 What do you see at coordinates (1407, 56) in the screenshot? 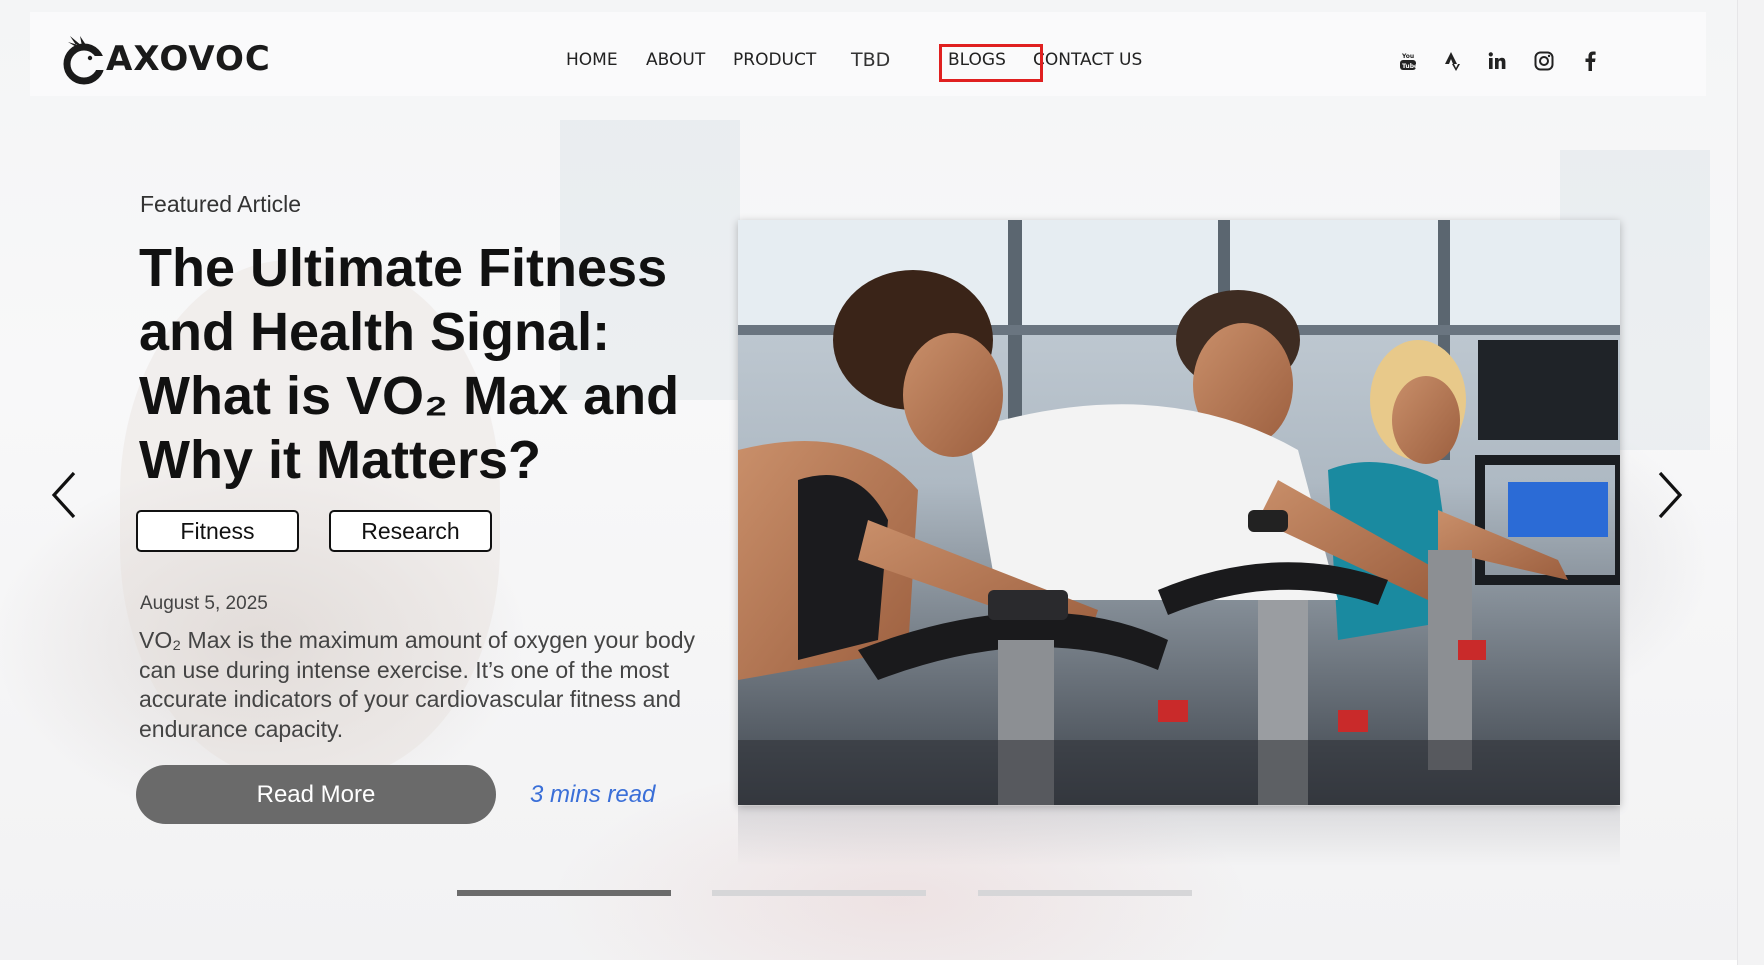
I see `svg-text: You` at bounding box center [1407, 56].